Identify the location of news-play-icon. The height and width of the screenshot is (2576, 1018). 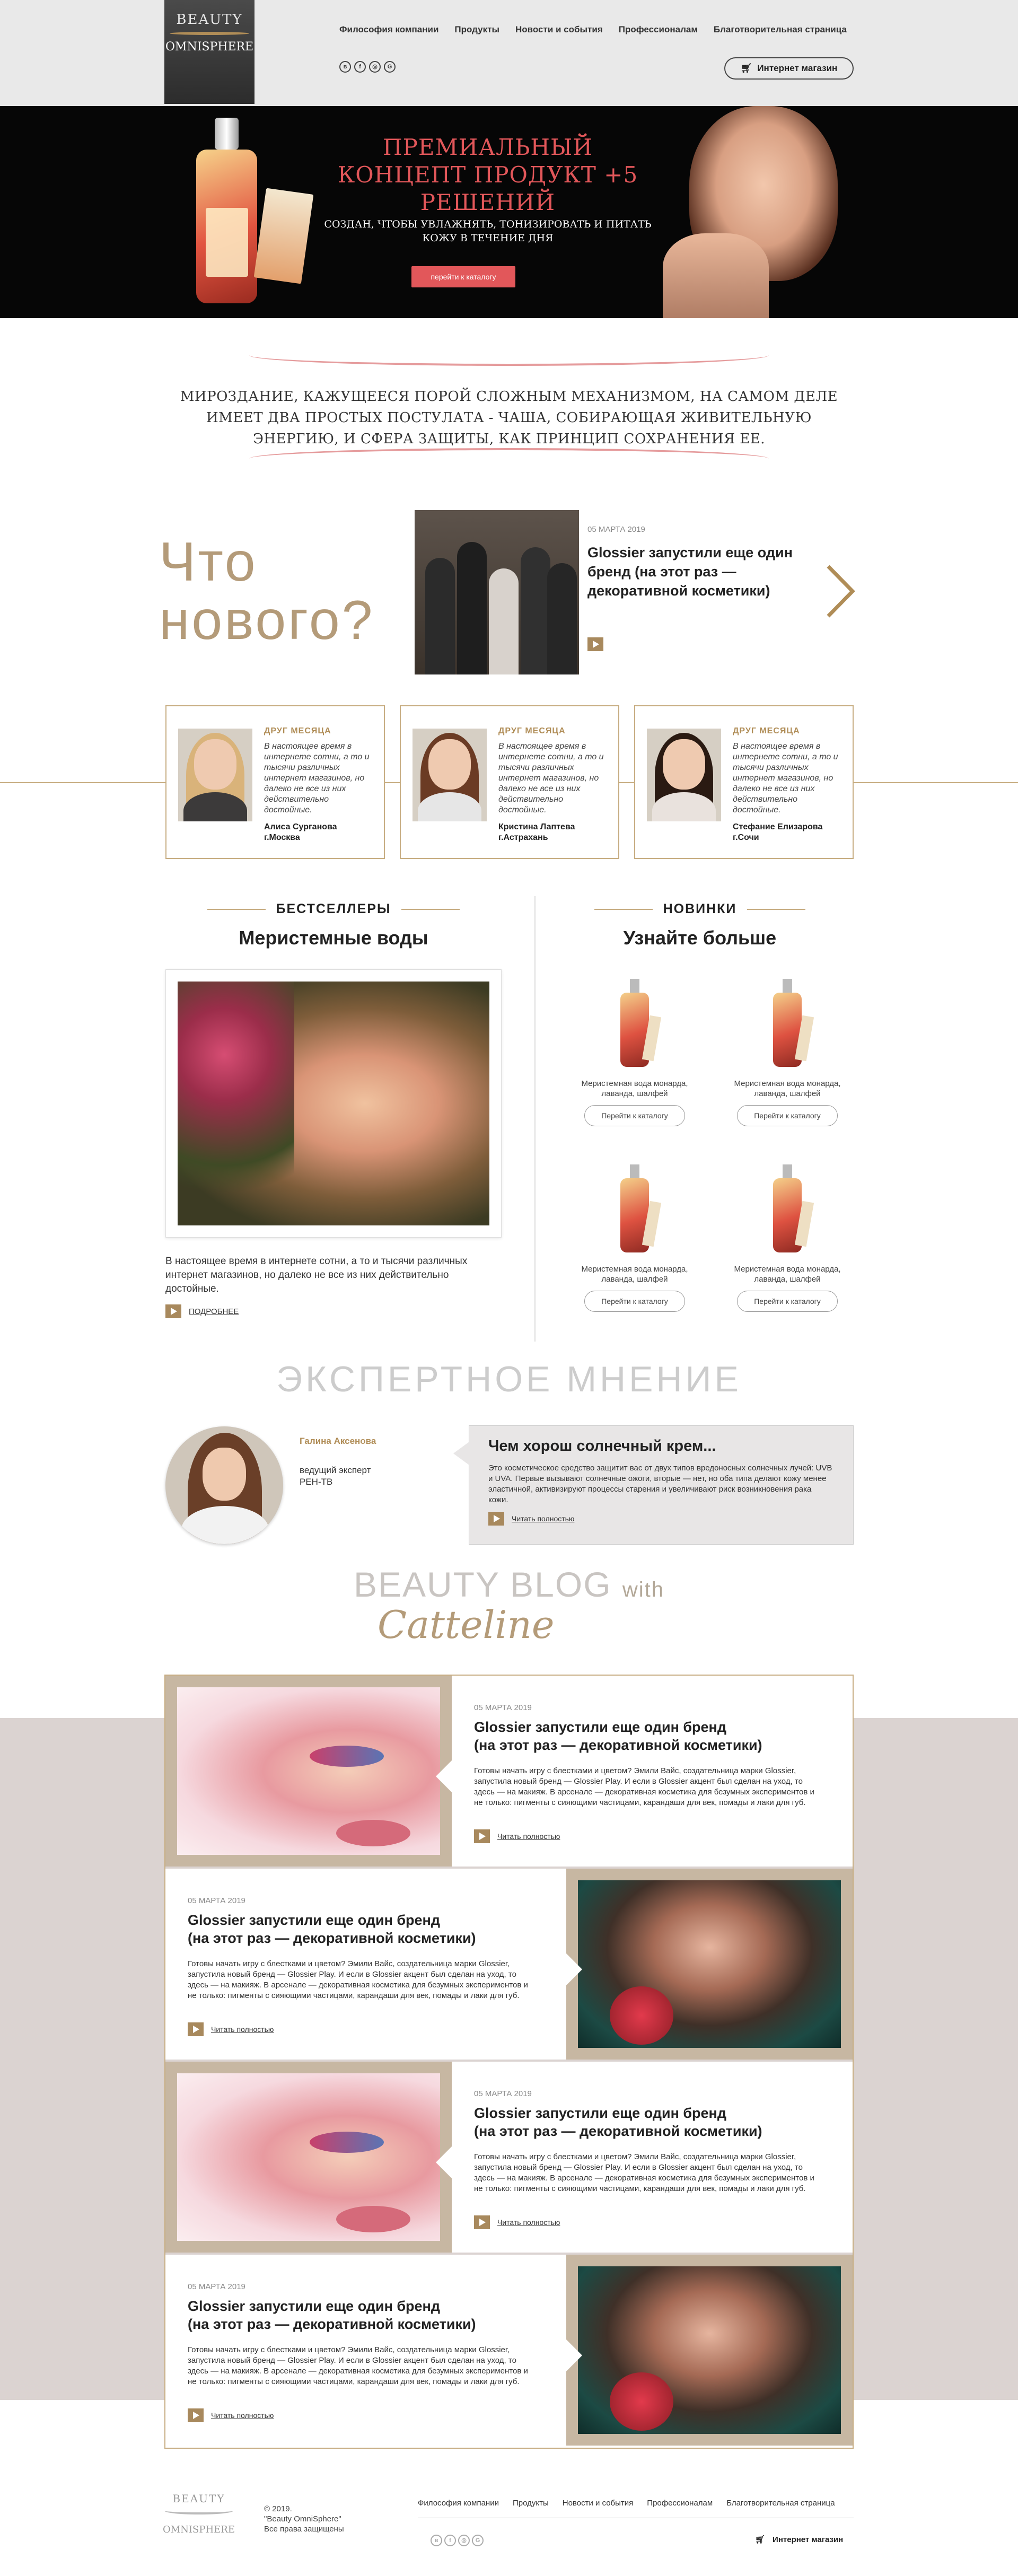
(595, 644).